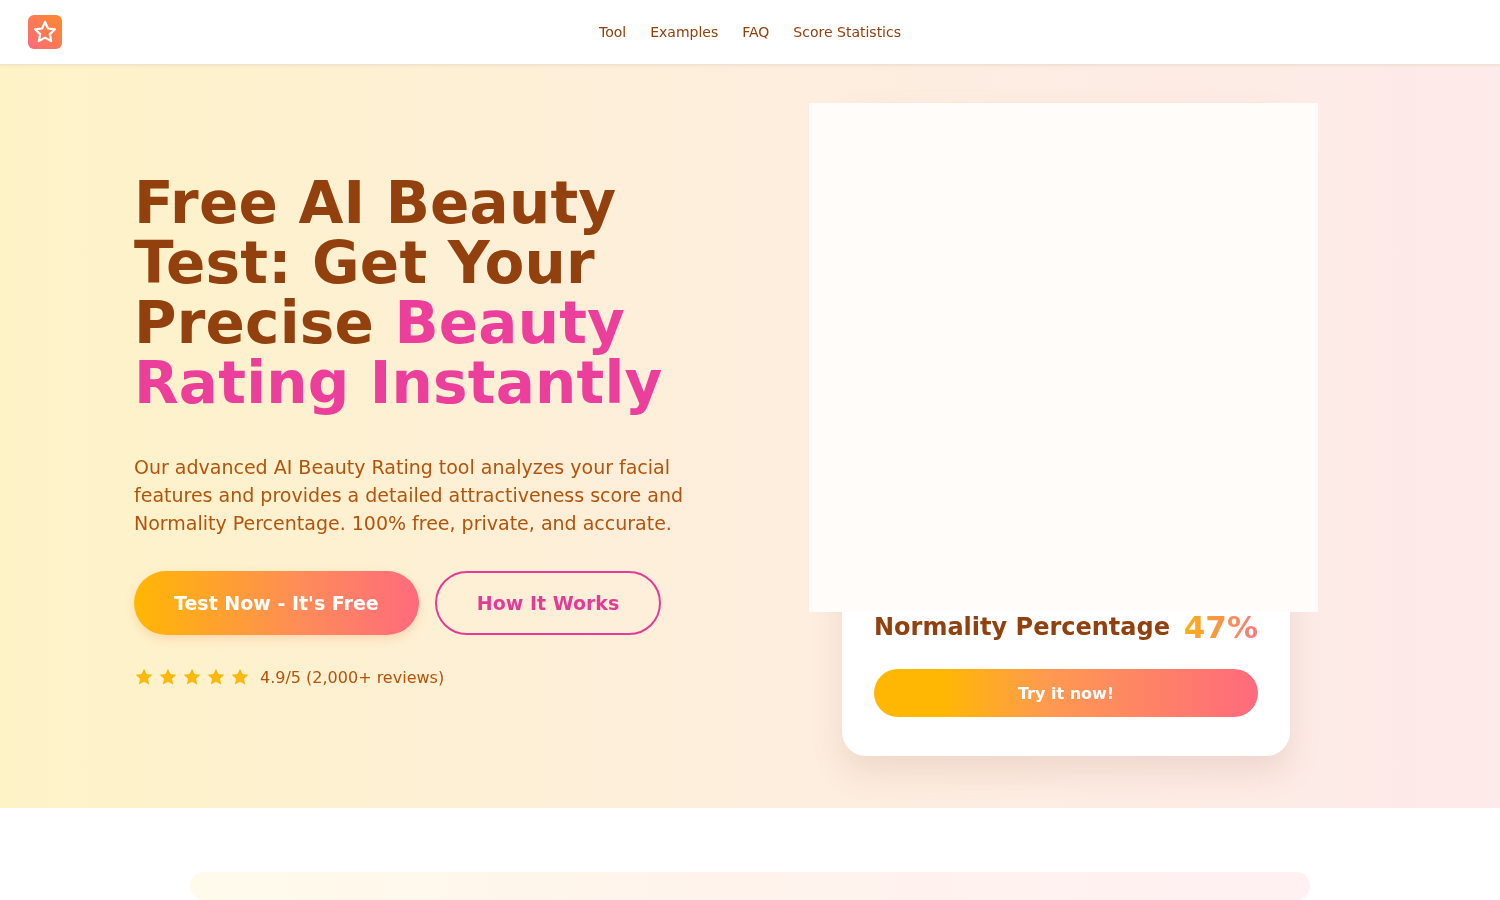 This screenshot has height=900, width=1500. What do you see at coordinates (847, 32) in the screenshot?
I see `nav-link: Score Statistics` at bounding box center [847, 32].